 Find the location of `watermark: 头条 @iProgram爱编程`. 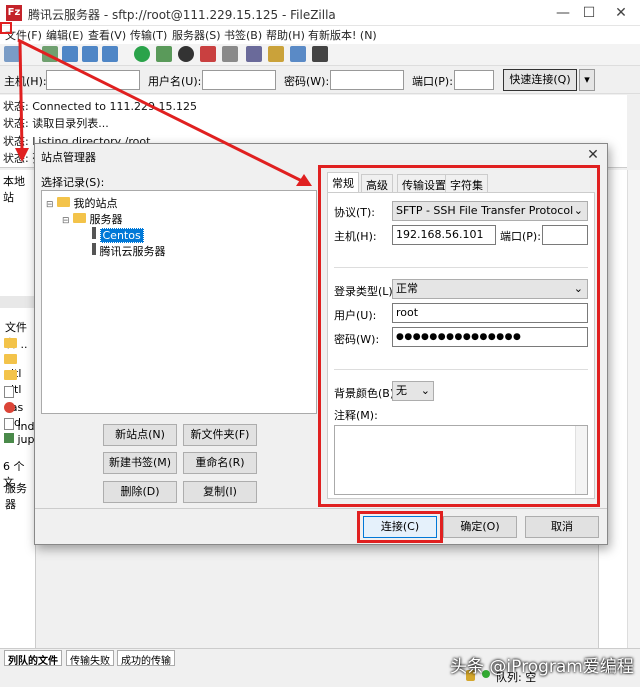

watermark: 头条 @iProgram爱编程 is located at coordinates (542, 667).